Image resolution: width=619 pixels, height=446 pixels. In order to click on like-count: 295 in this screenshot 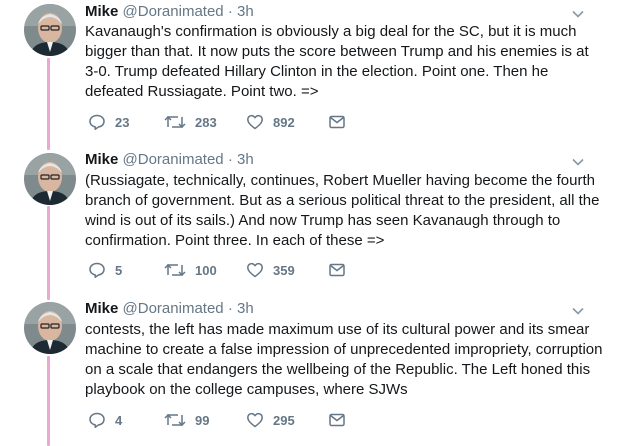, I will do `click(284, 420)`.